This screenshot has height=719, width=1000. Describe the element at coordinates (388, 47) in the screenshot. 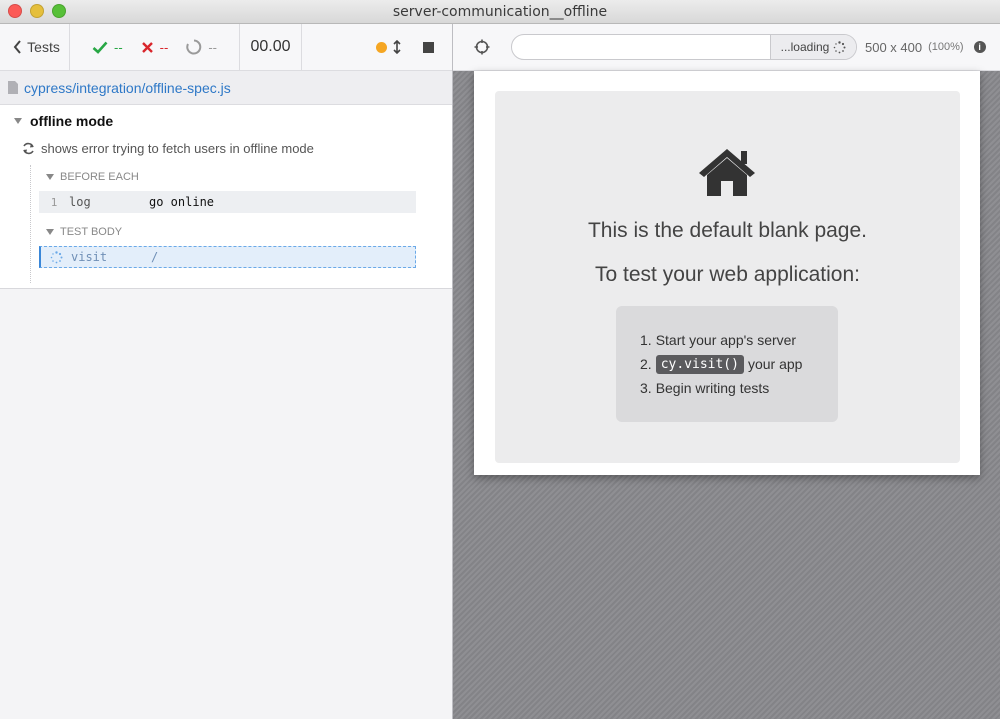

I see `auto-scroll-toggle` at that location.